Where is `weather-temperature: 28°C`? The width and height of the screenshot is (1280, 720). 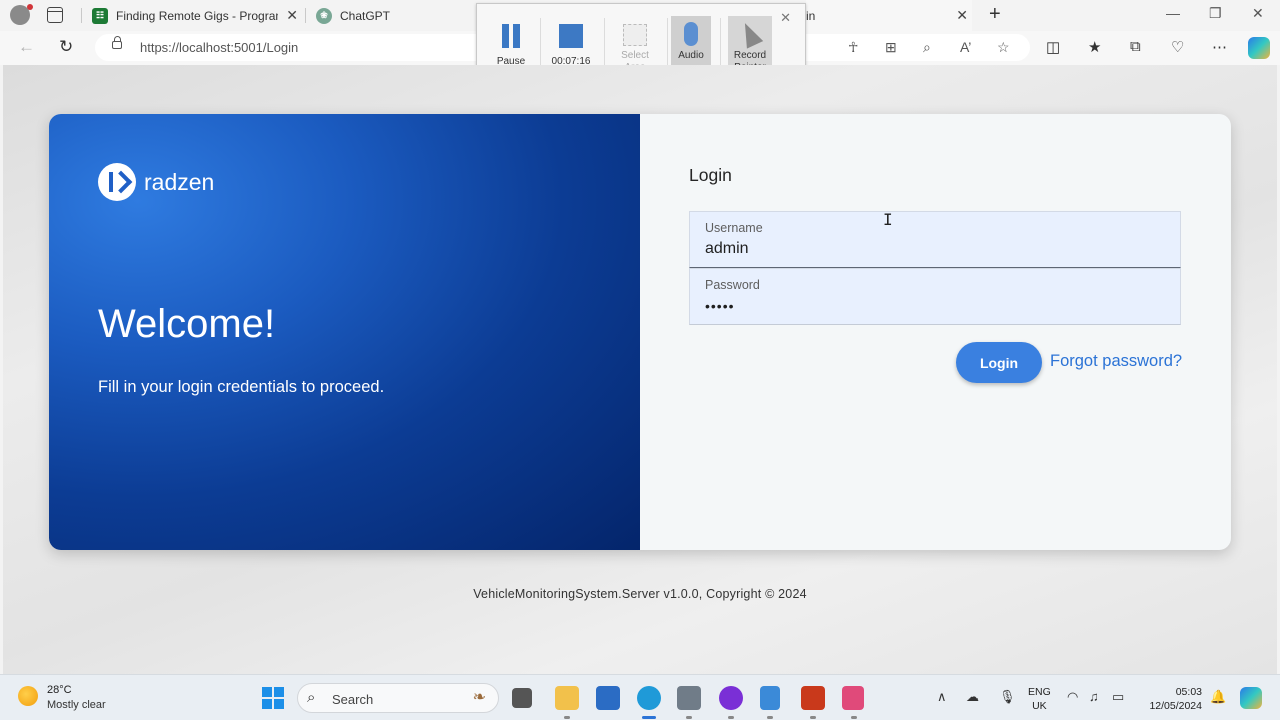 weather-temperature: 28°C is located at coordinates (59, 690).